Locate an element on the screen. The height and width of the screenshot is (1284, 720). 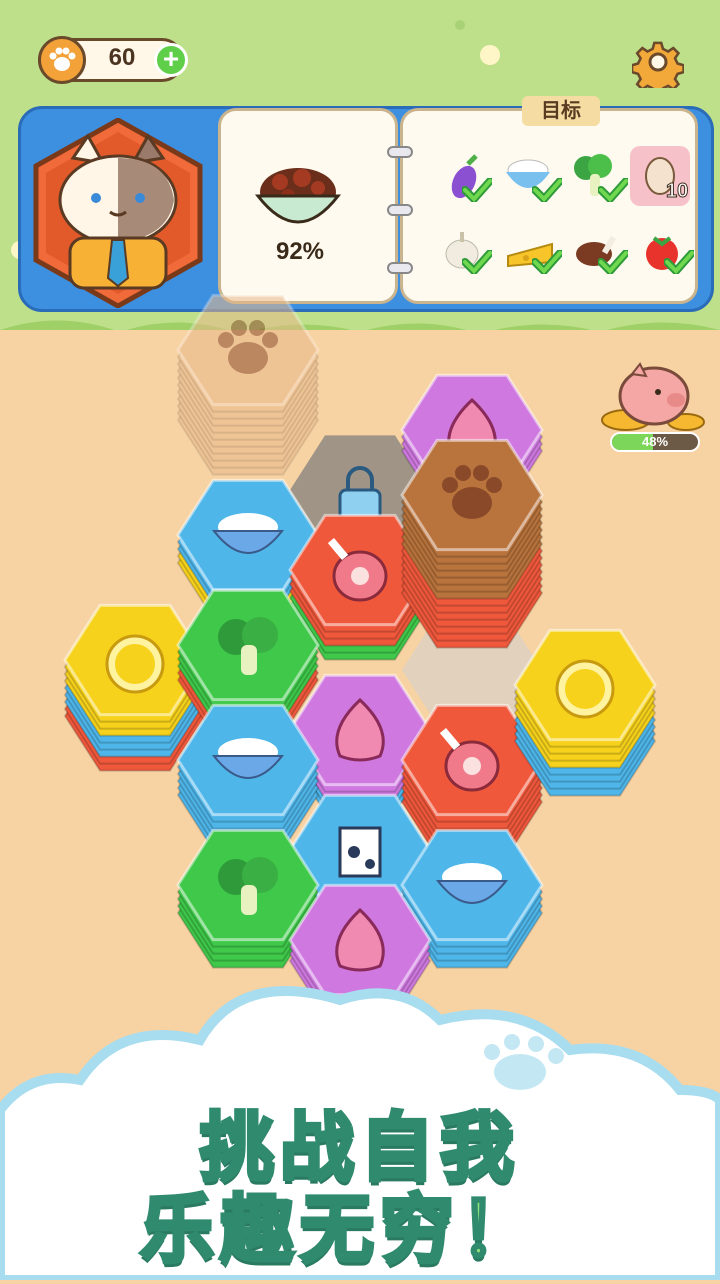
slogan-line-2: 乐趣无穷！ is located at coordinates (339, 1230).